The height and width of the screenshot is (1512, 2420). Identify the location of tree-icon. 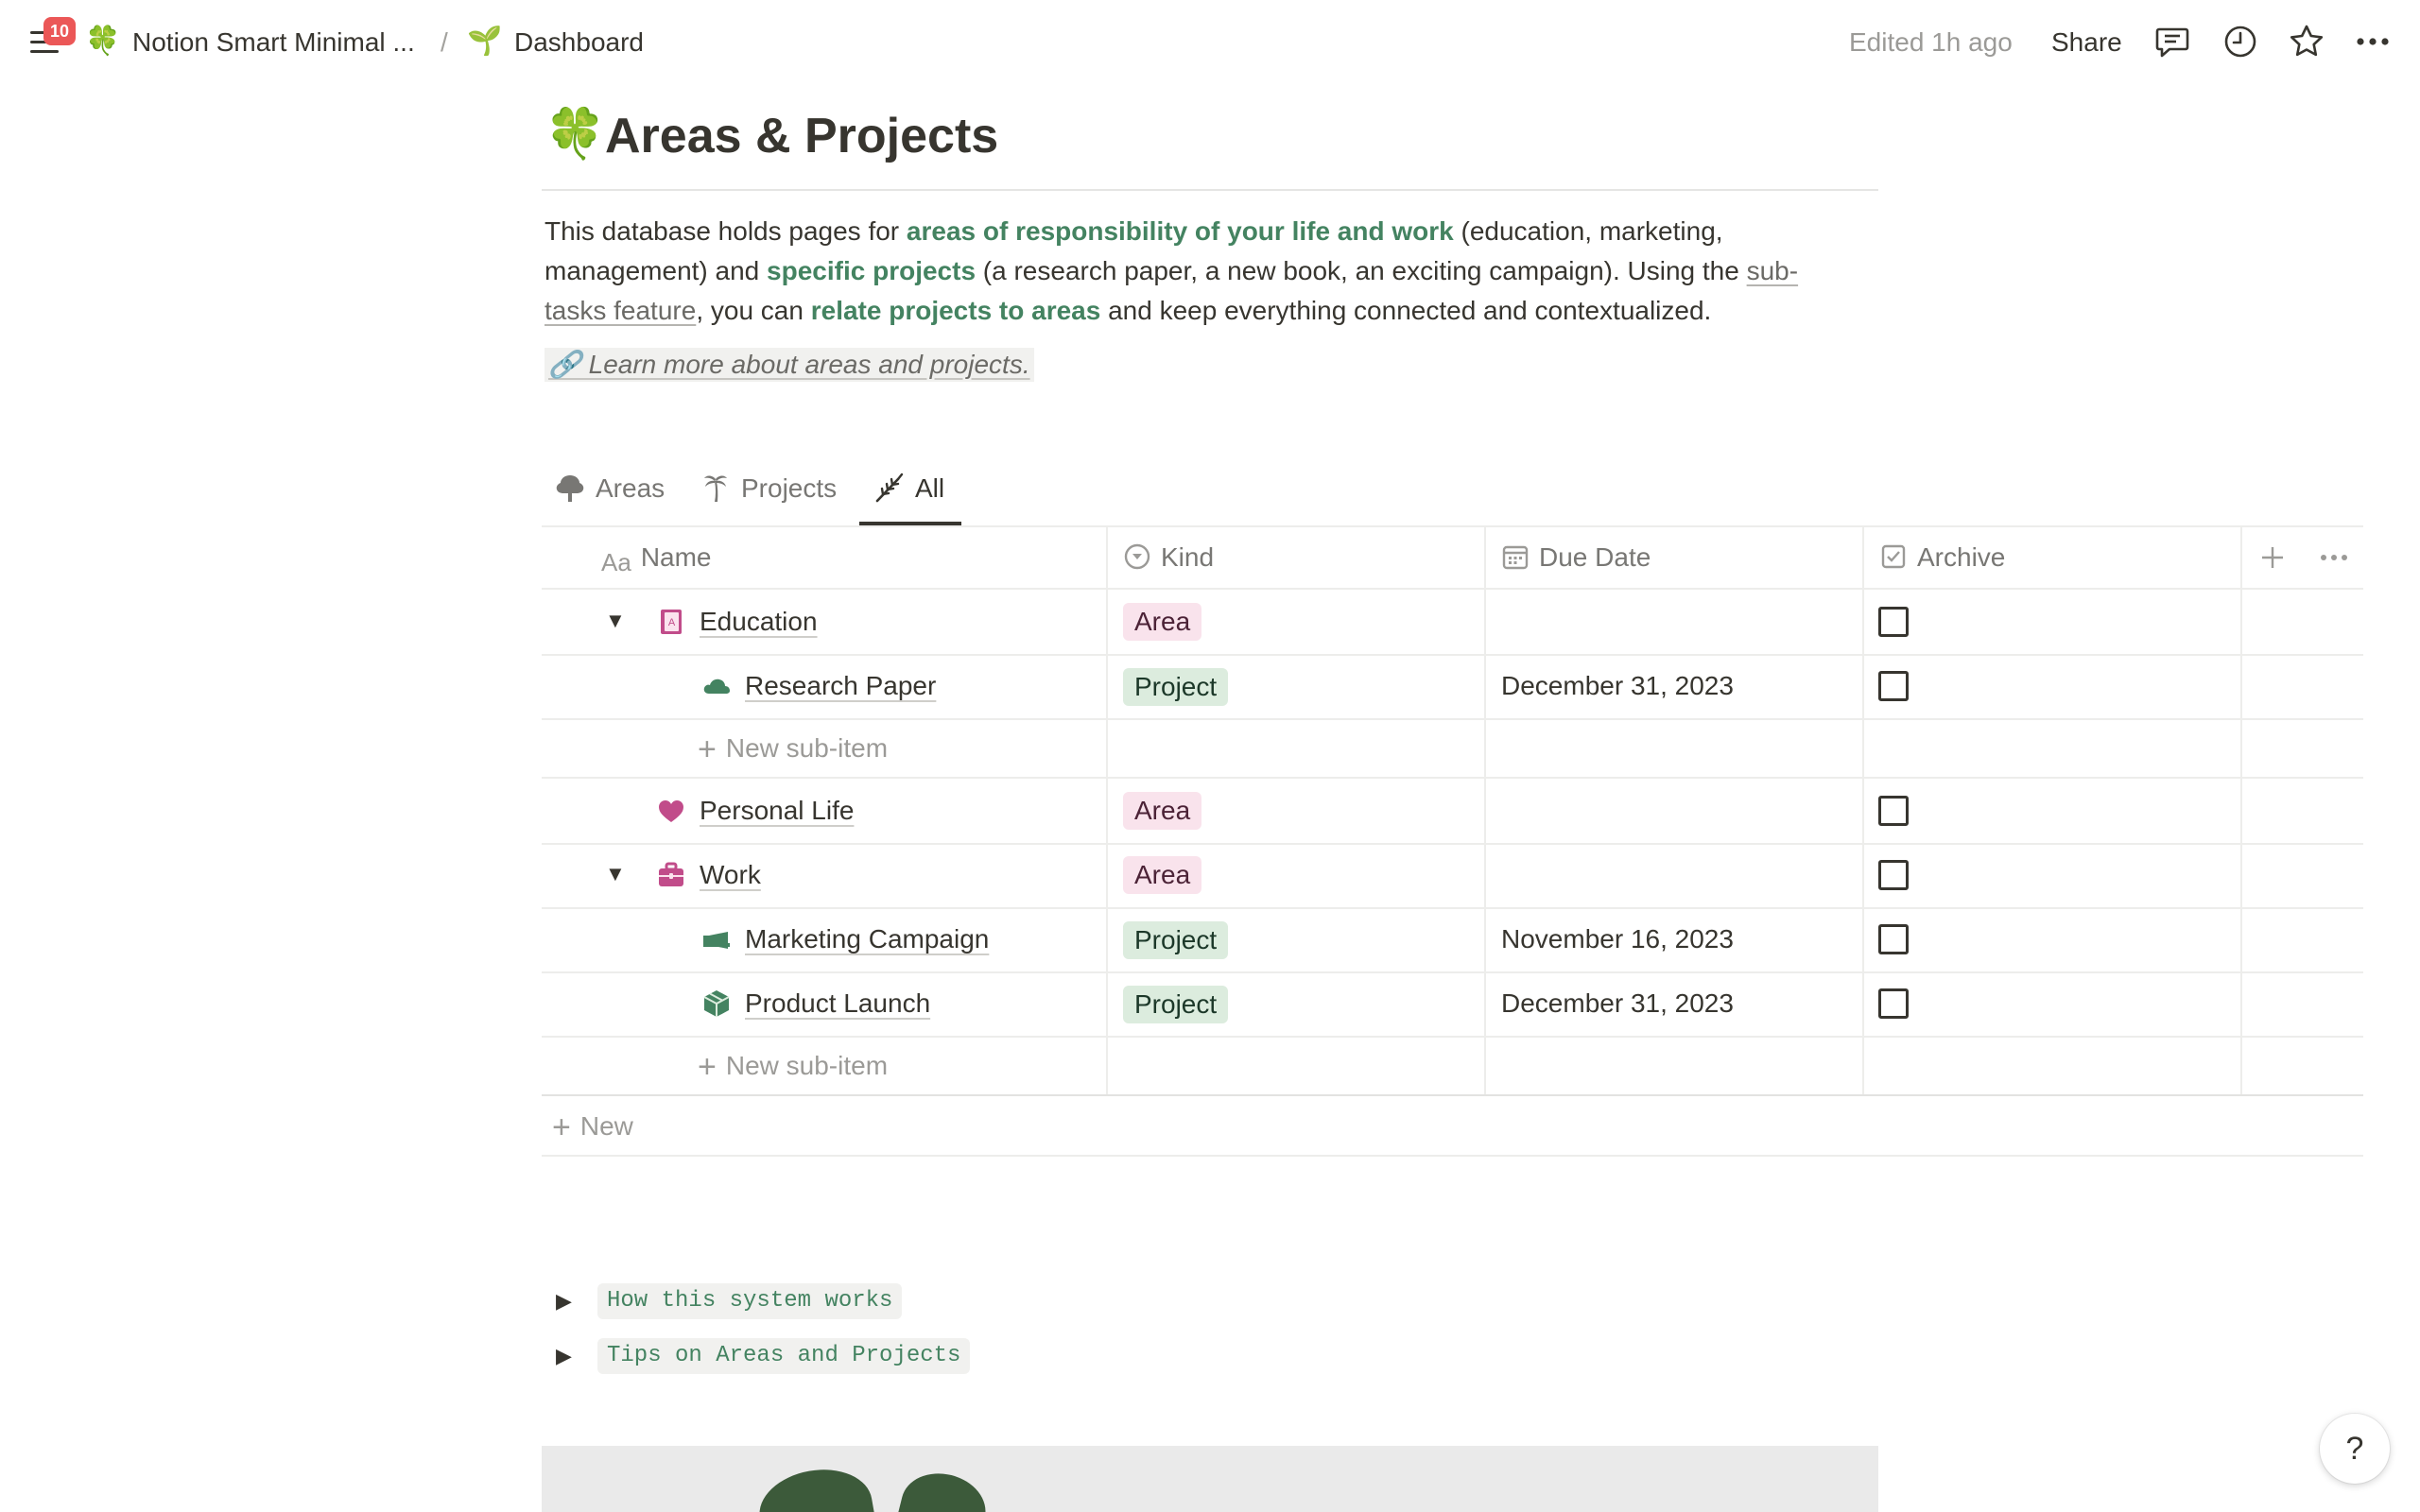
(570, 488).